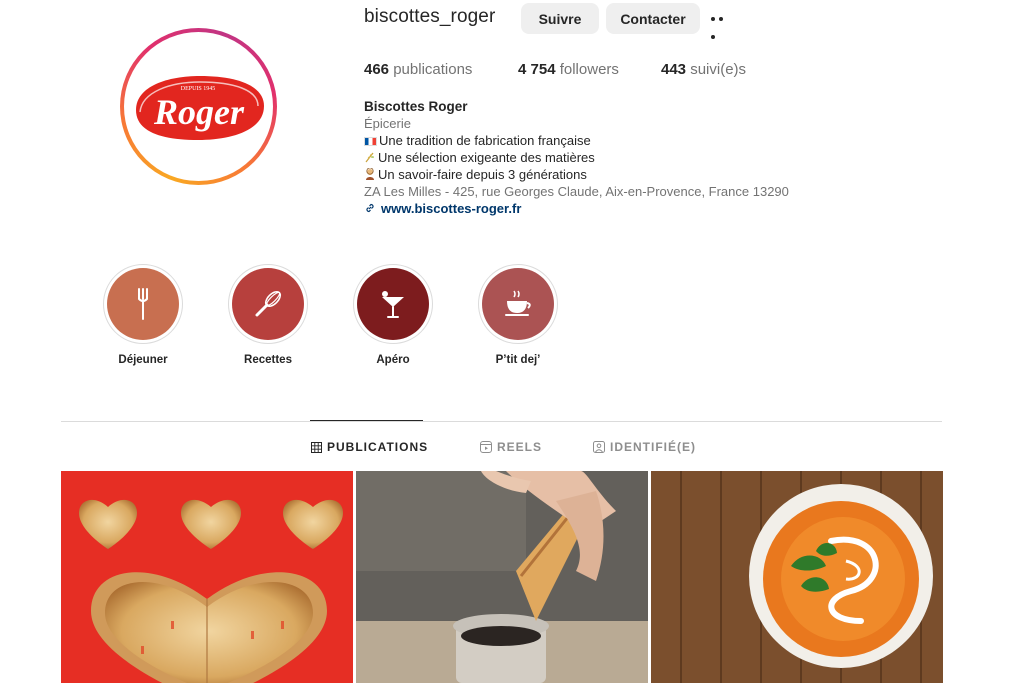  What do you see at coordinates (370, 208) in the screenshot?
I see `link-icon` at bounding box center [370, 208].